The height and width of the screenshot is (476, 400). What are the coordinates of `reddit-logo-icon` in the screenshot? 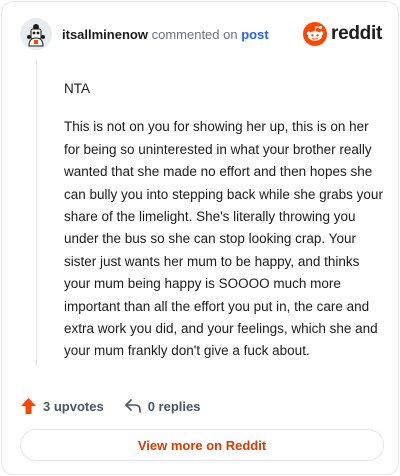 It's located at (315, 34).